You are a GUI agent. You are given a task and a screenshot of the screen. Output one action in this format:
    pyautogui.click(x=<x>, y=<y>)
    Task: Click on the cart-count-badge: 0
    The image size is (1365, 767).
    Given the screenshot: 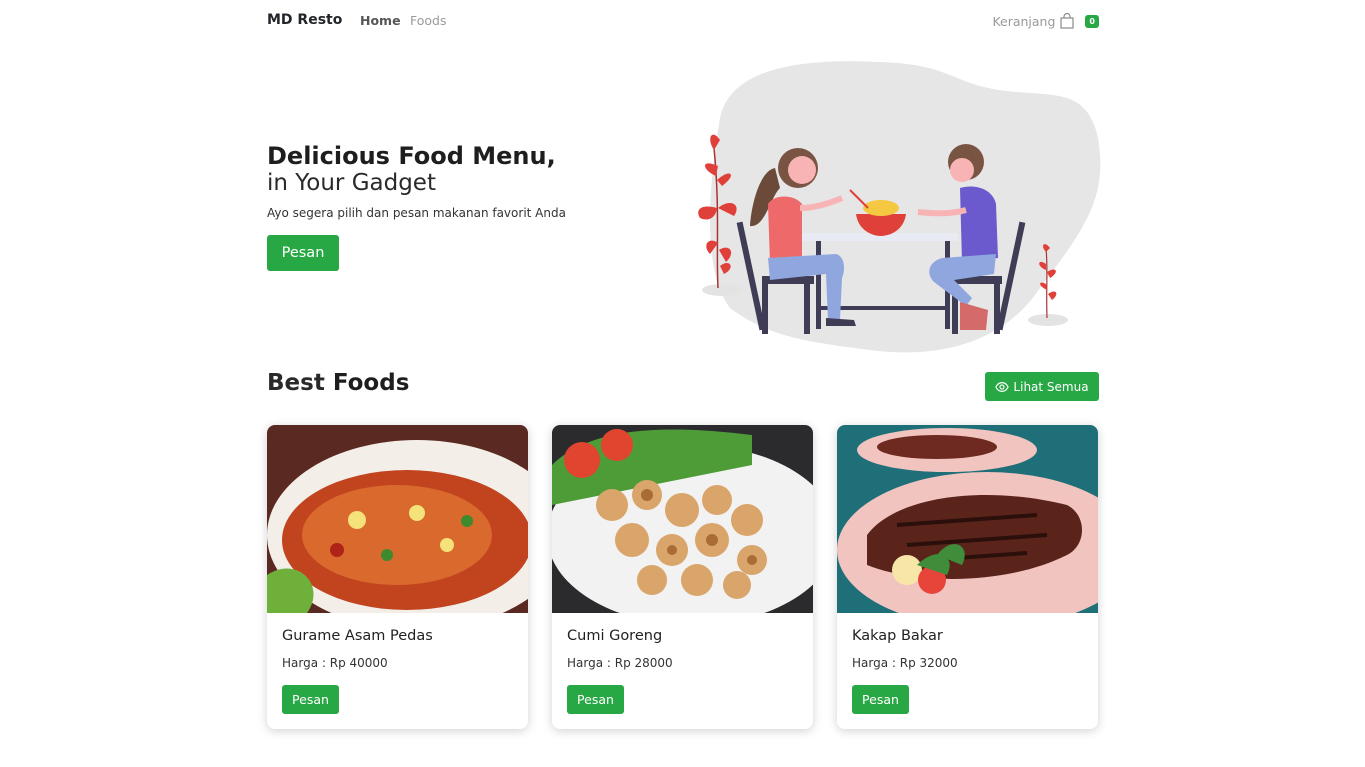 What is the action you would take?
    pyautogui.click(x=1092, y=21)
    